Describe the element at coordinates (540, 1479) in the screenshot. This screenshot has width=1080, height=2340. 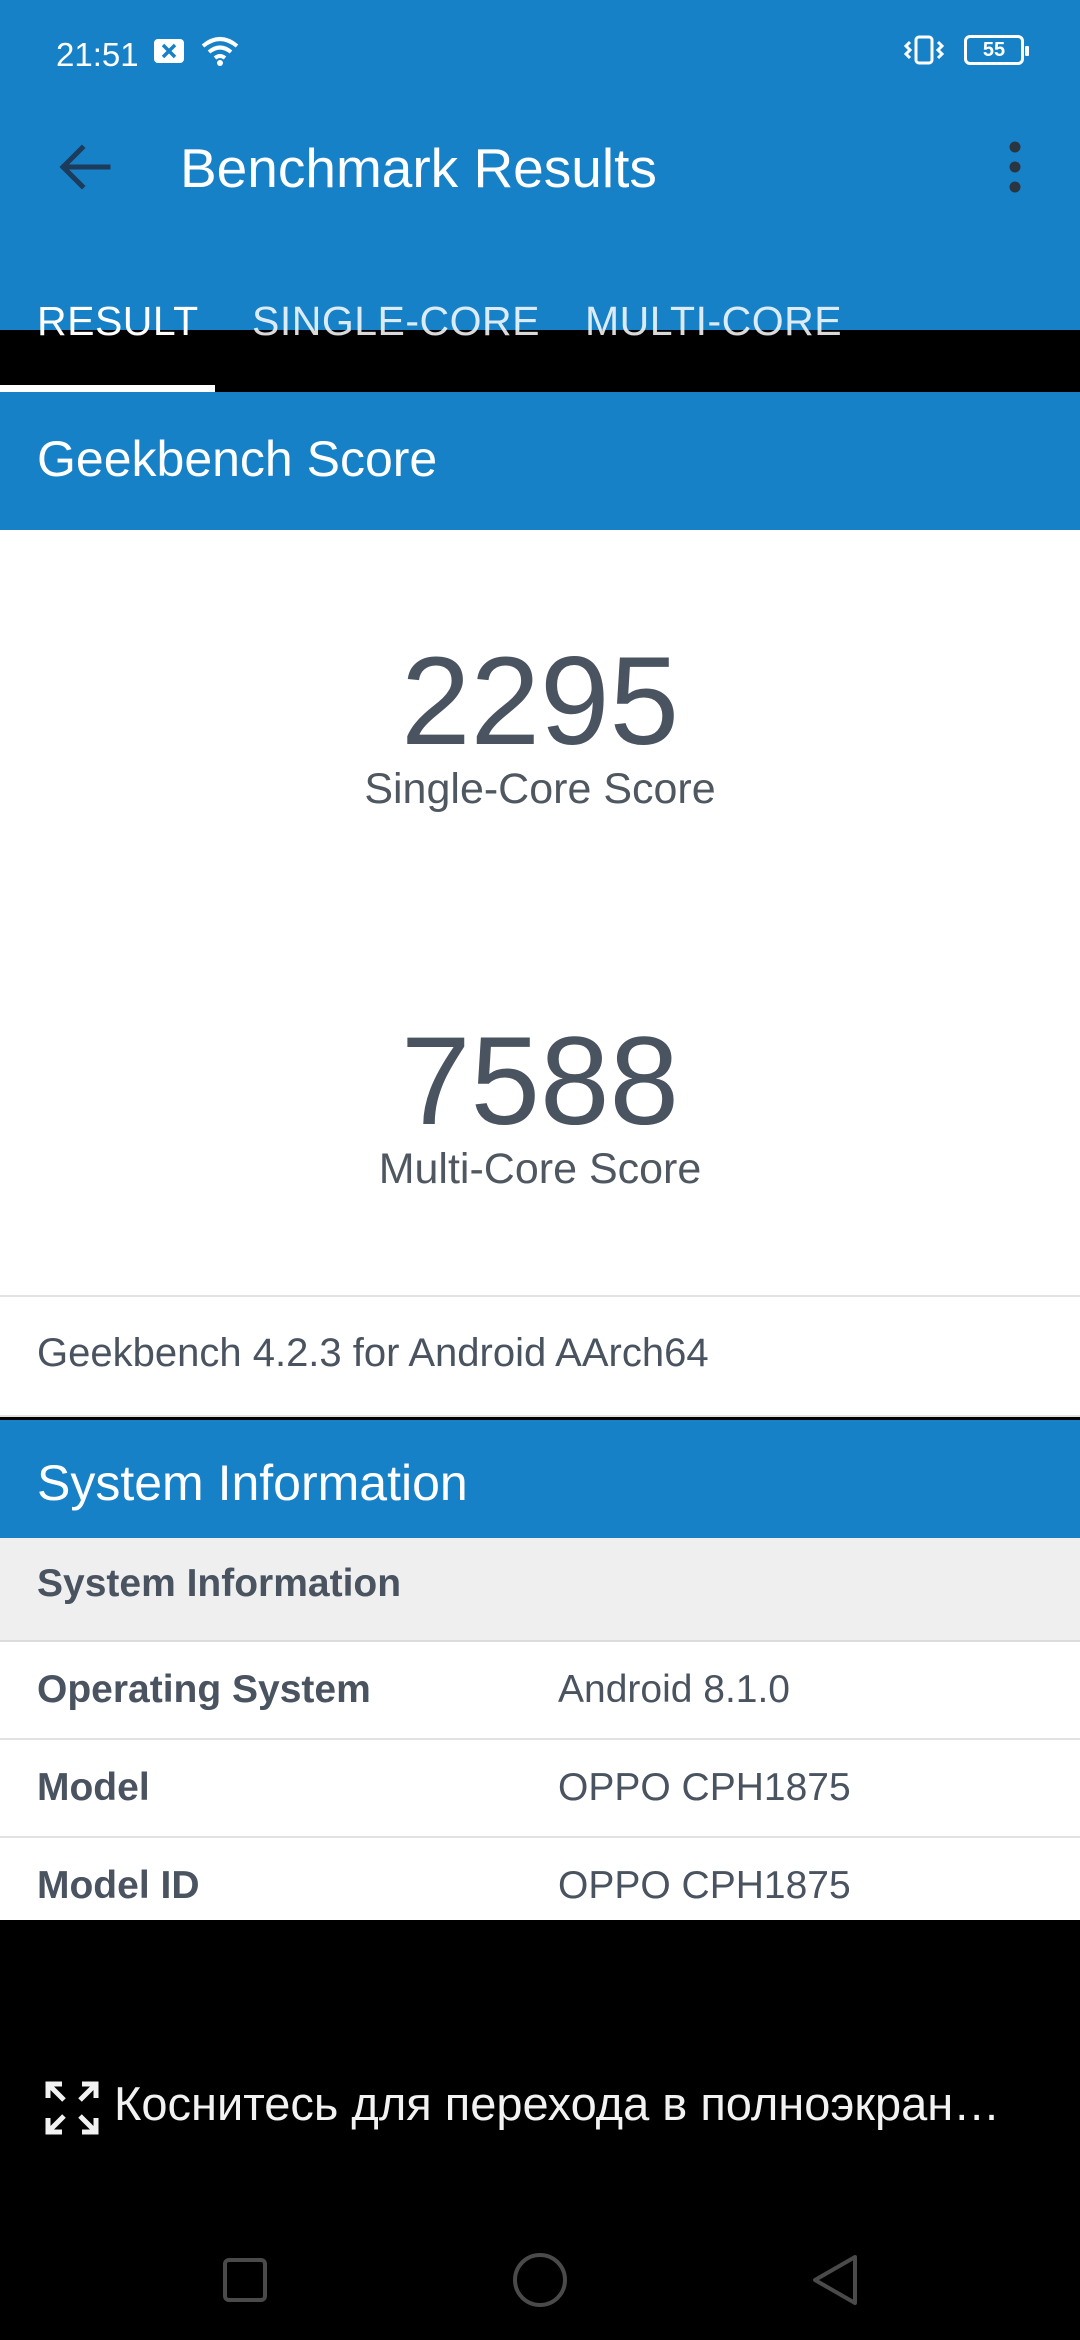
I see `system-information-header: System Information` at that location.